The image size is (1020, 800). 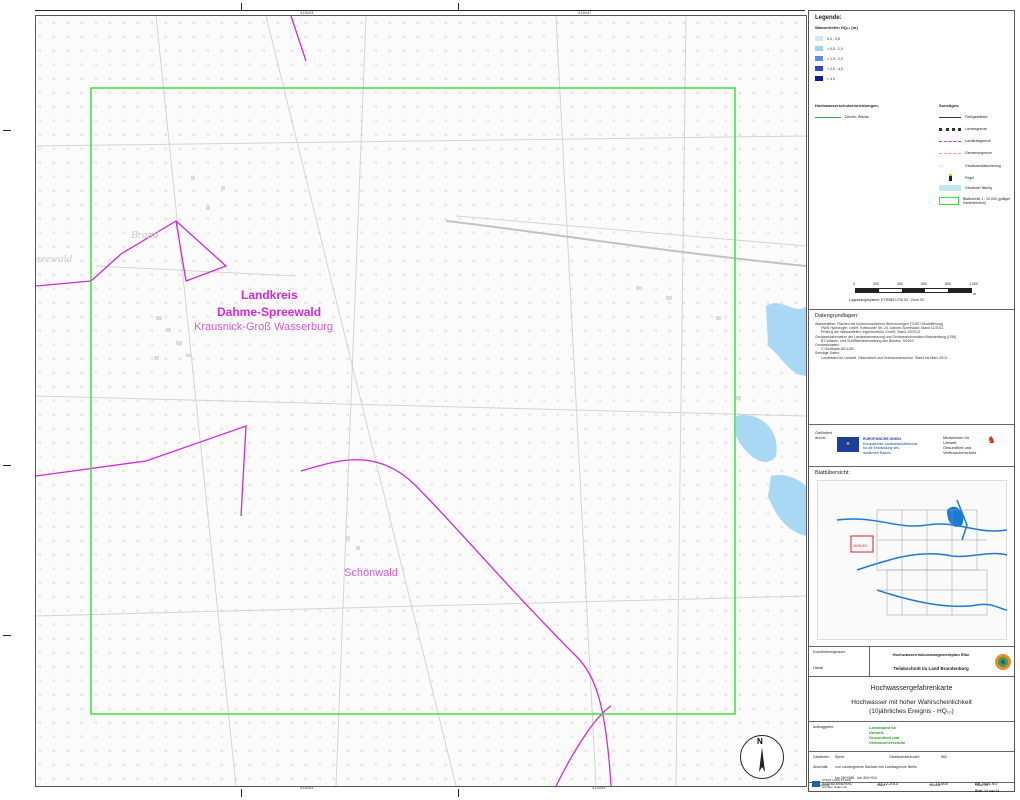 What do you see at coordinates (950, 141) in the screenshot?
I see `district-border-icon` at bounding box center [950, 141].